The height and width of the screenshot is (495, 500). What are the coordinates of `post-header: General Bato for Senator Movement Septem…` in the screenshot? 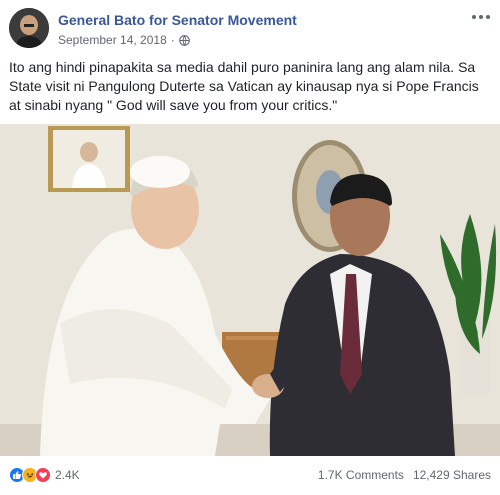 It's located at (250, 30).